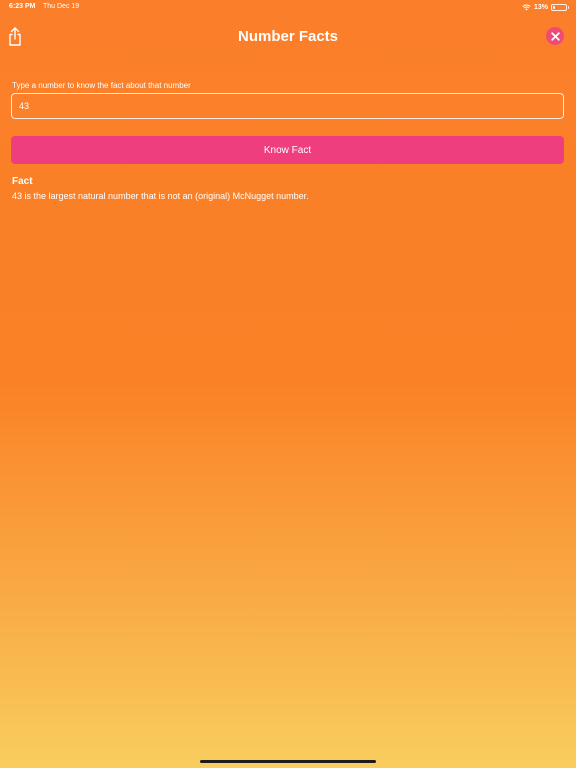 The width and height of the screenshot is (576, 768). I want to click on status-indicators: 13%, so click(545, 7).